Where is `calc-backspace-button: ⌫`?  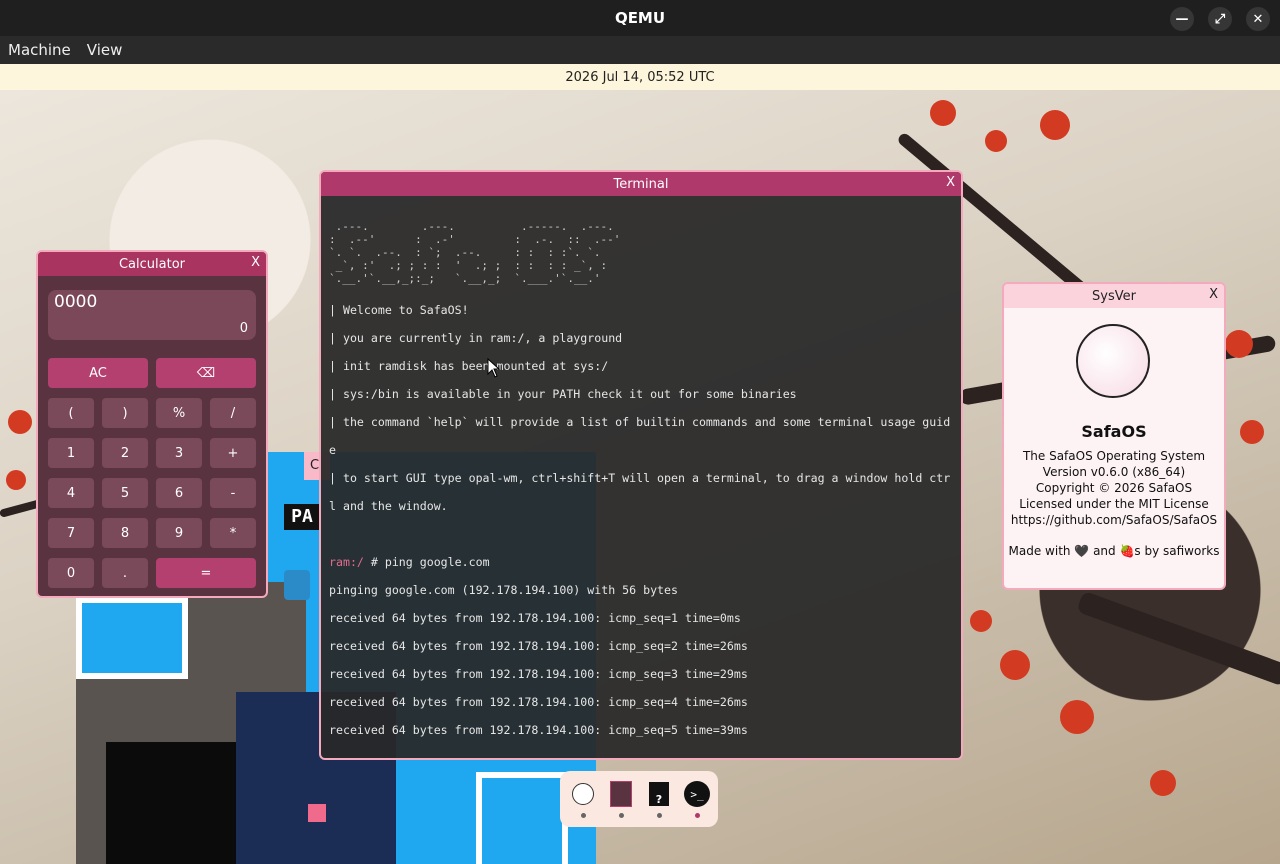 calc-backspace-button: ⌫ is located at coordinates (206, 373).